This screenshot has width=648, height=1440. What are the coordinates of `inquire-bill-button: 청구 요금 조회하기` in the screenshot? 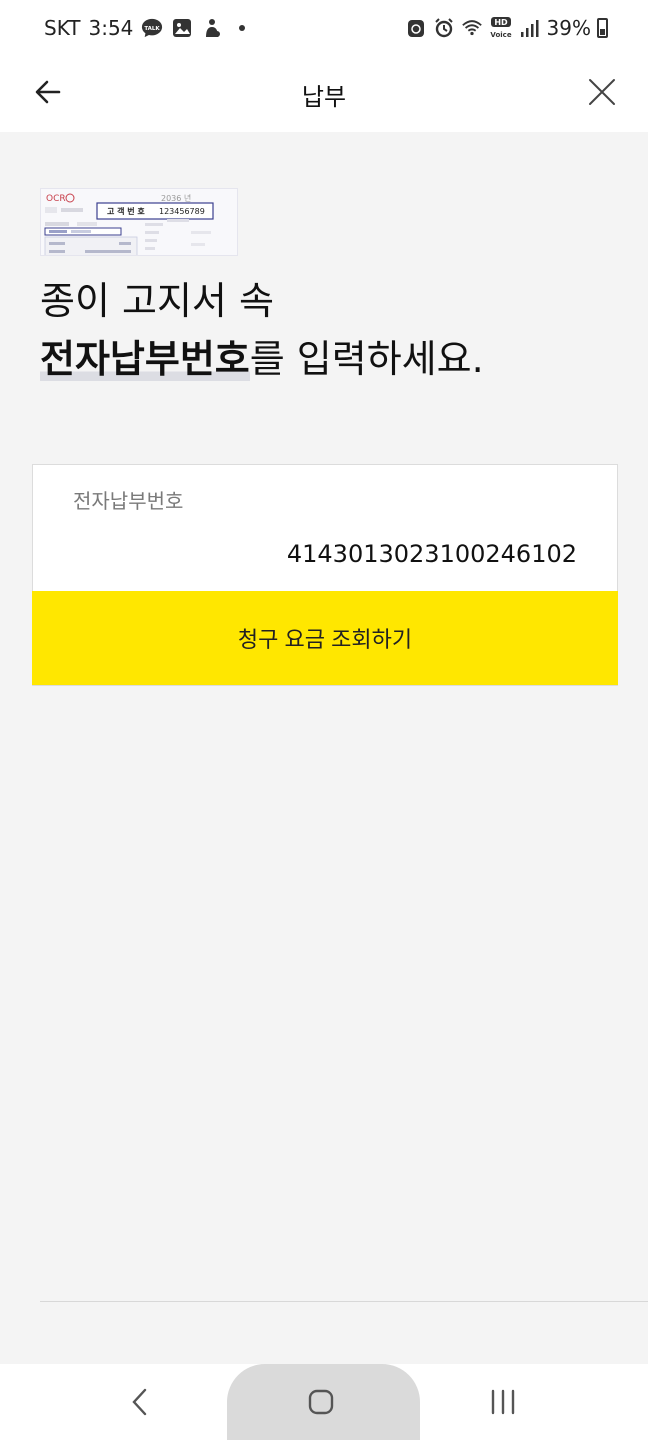 It's located at (325, 638).